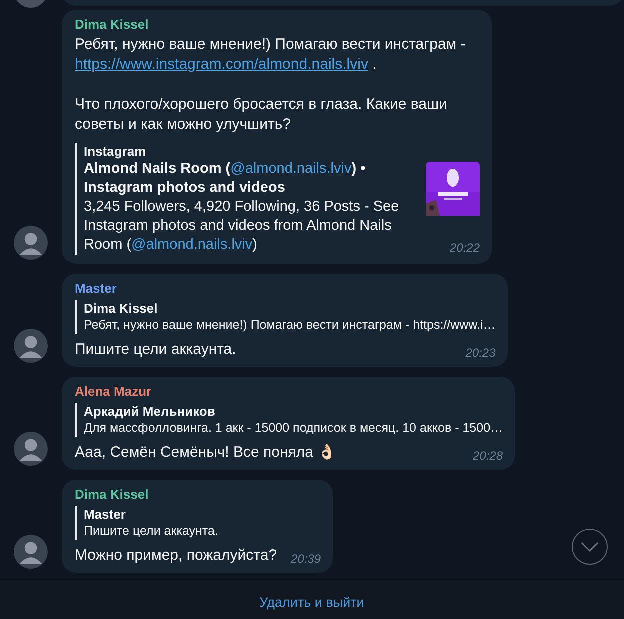  What do you see at coordinates (155, 350) in the screenshot?
I see `message-text: Пишите цели аккаунта.` at bounding box center [155, 350].